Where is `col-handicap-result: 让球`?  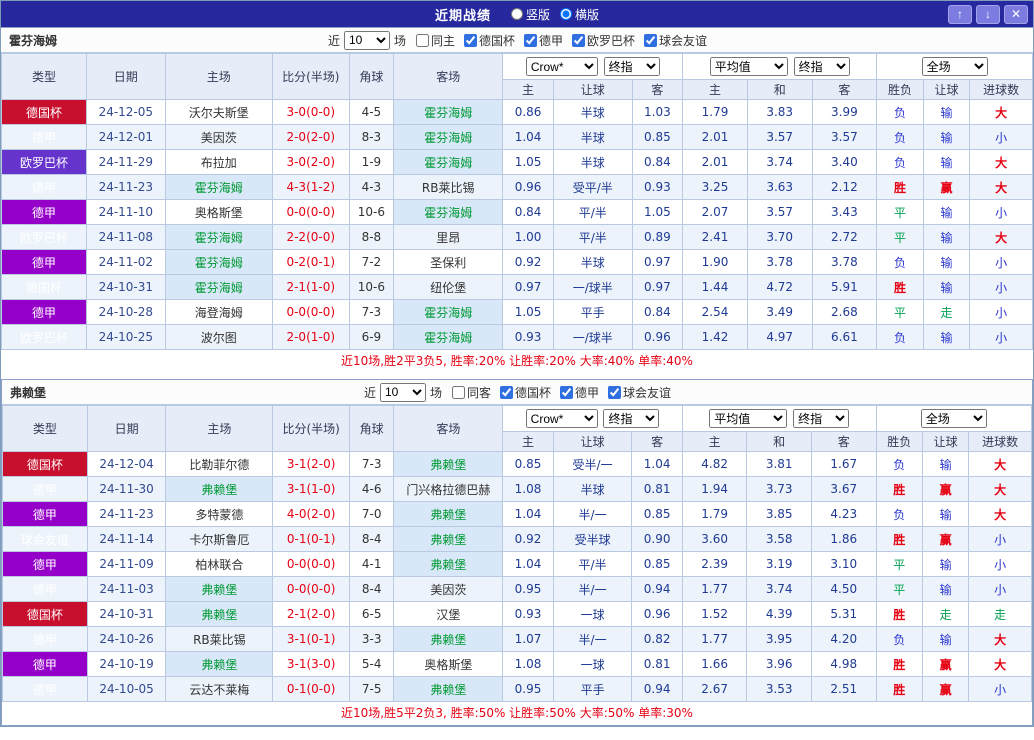
col-handicap-result: 让球 is located at coordinates (946, 89).